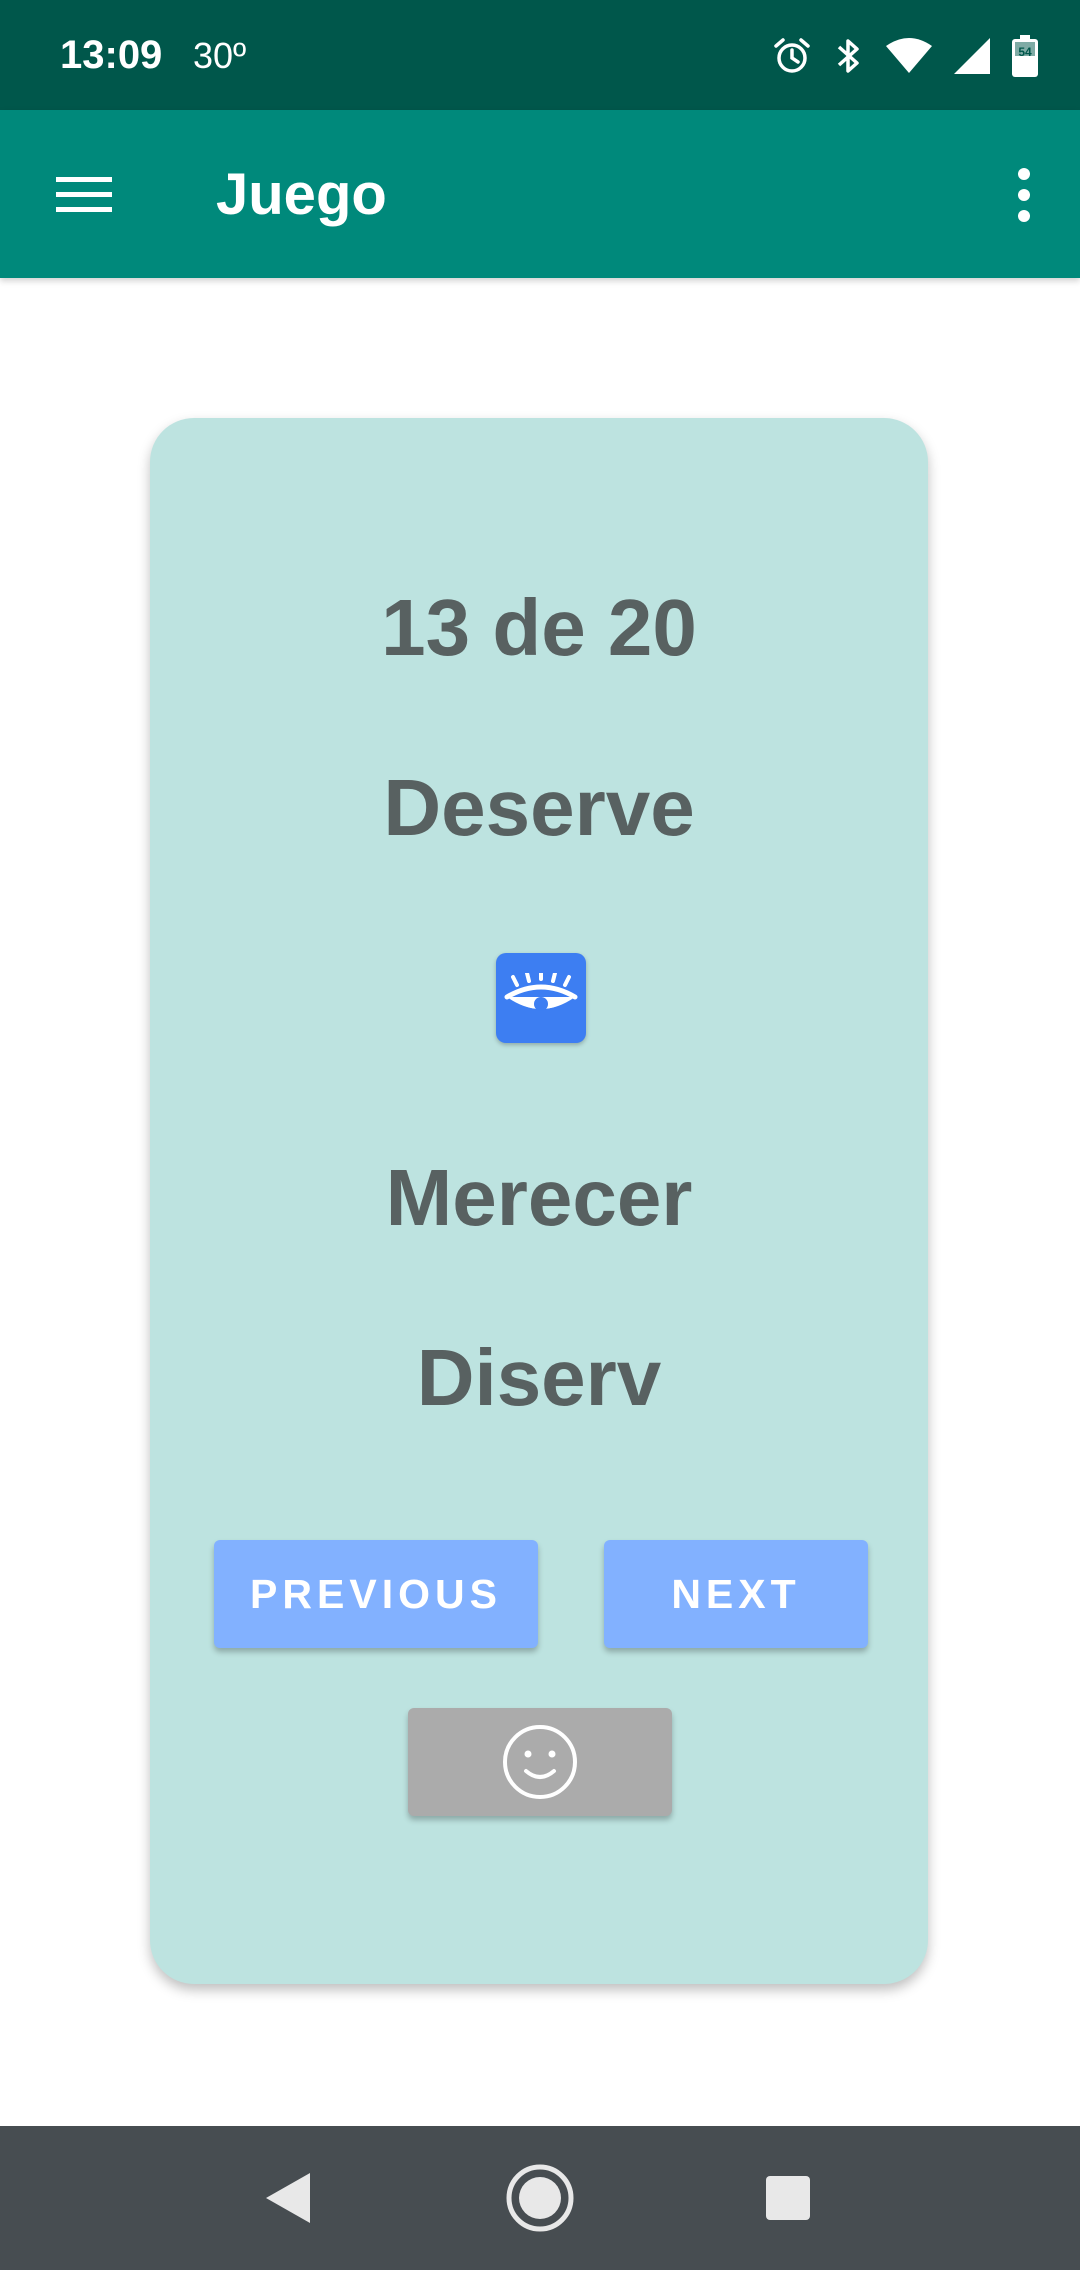 This screenshot has width=1080, height=2270. What do you see at coordinates (540, 194) in the screenshot?
I see `app-bar: Juego` at bounding box center [540, 194].